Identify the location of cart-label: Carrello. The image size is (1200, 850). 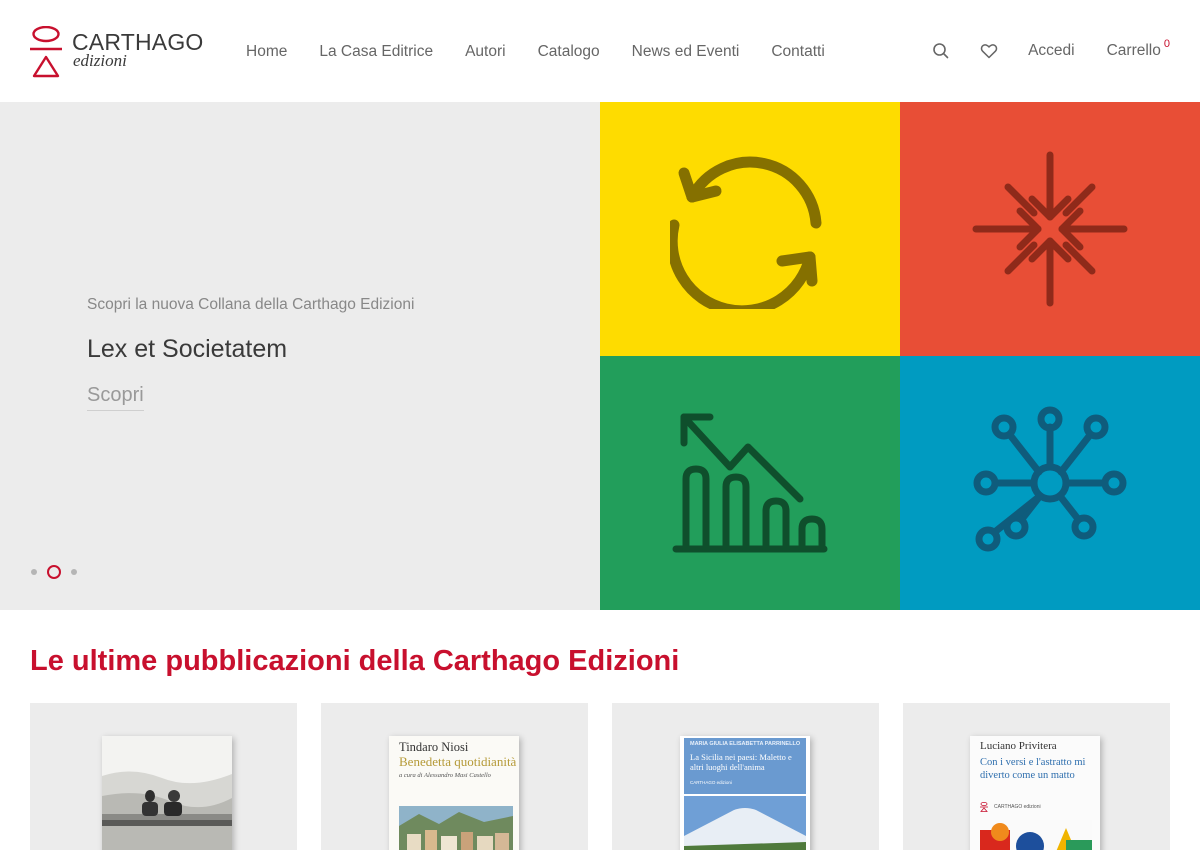
(1133, 50).